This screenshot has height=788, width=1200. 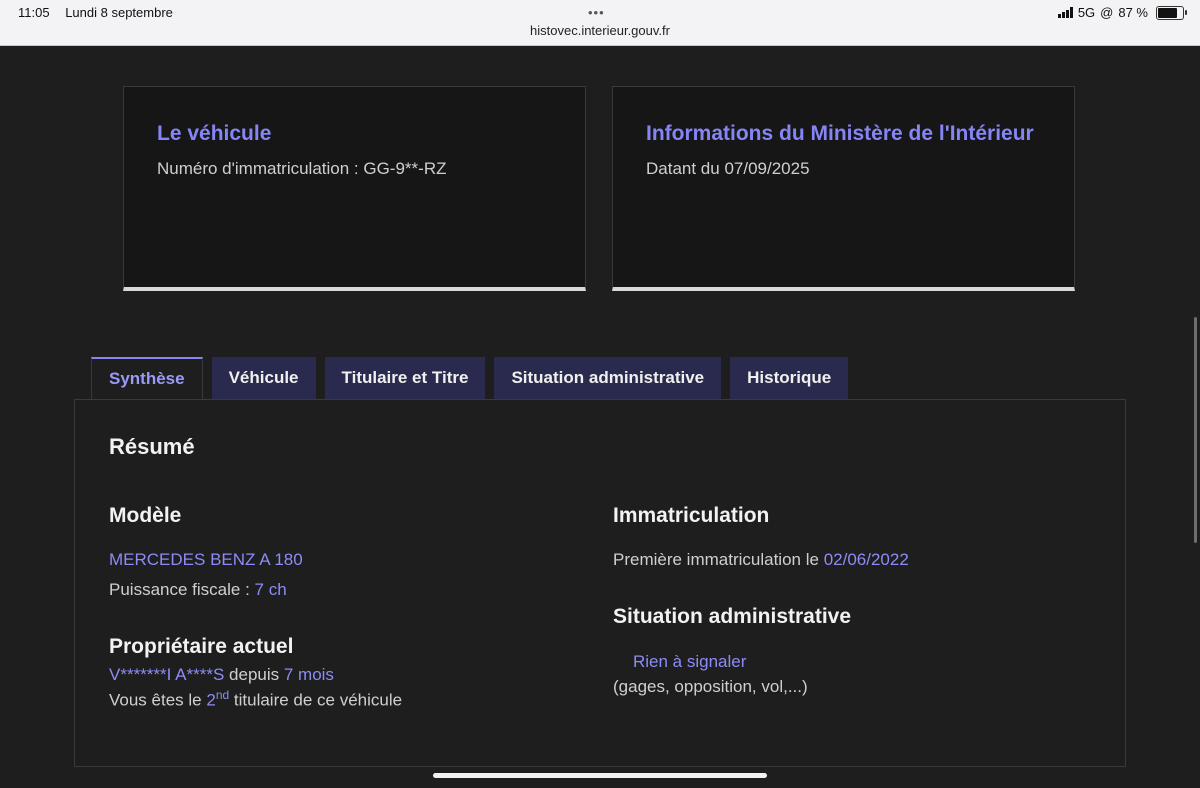 I want to click on battery-icon, so click(x=1171, y=12).